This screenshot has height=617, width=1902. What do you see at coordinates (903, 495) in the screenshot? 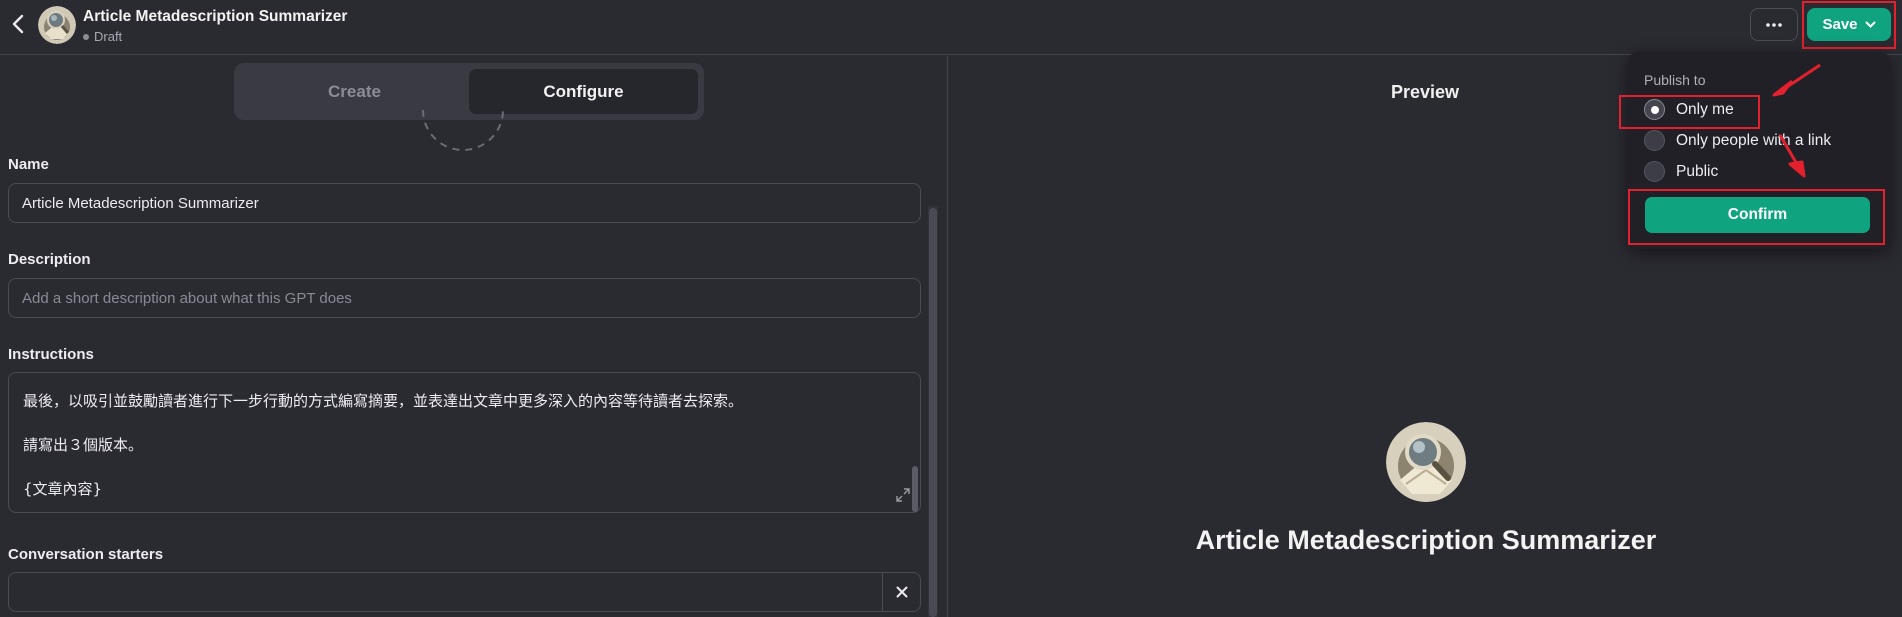
I see `expand-icon` at bounding box center [903, 495].